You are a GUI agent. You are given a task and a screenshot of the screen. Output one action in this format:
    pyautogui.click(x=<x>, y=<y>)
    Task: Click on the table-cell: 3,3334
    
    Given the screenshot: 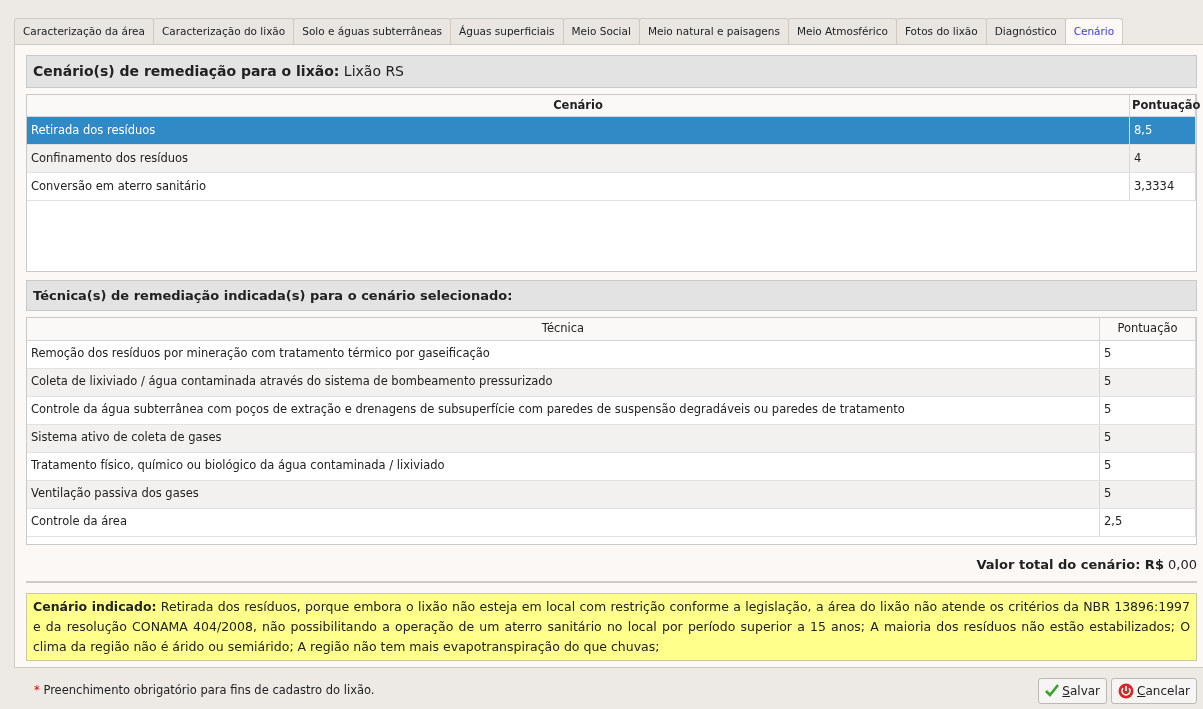 What is the action you would take?
    pyautogui.click(x=1162, y=186)
    